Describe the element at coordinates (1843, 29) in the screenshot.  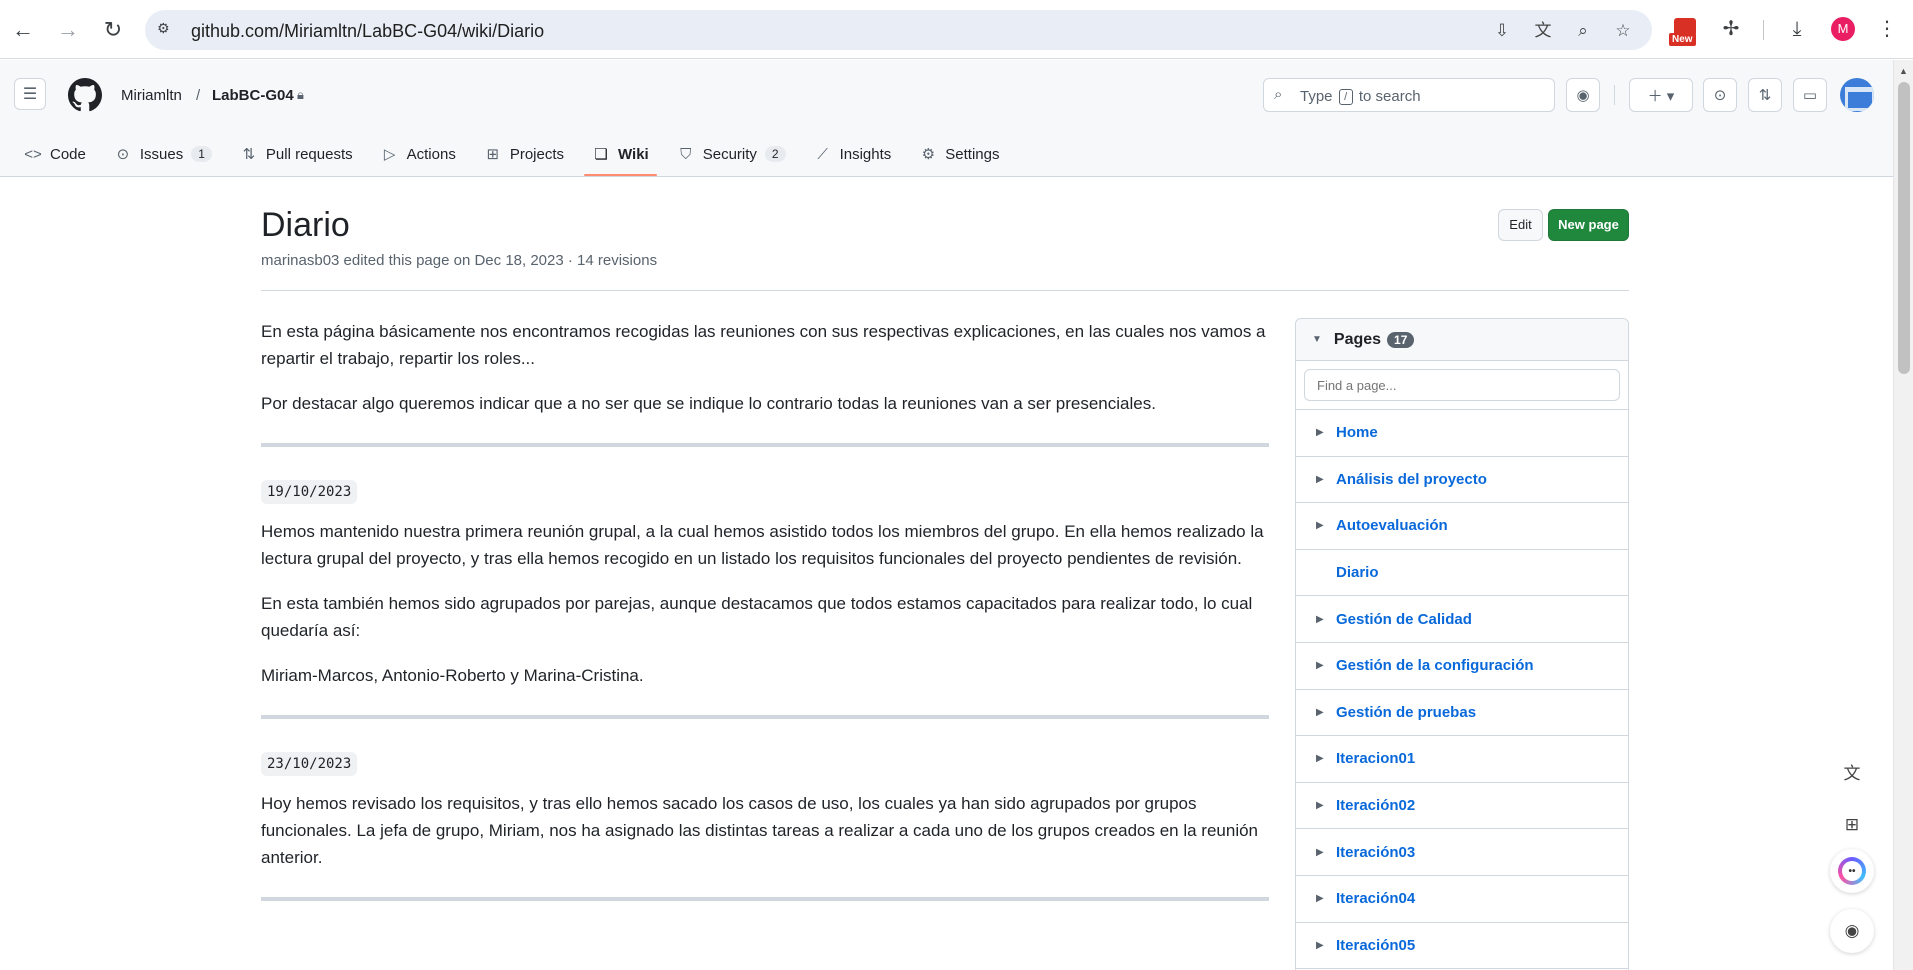
I see `profile-avatar: M` at that location.